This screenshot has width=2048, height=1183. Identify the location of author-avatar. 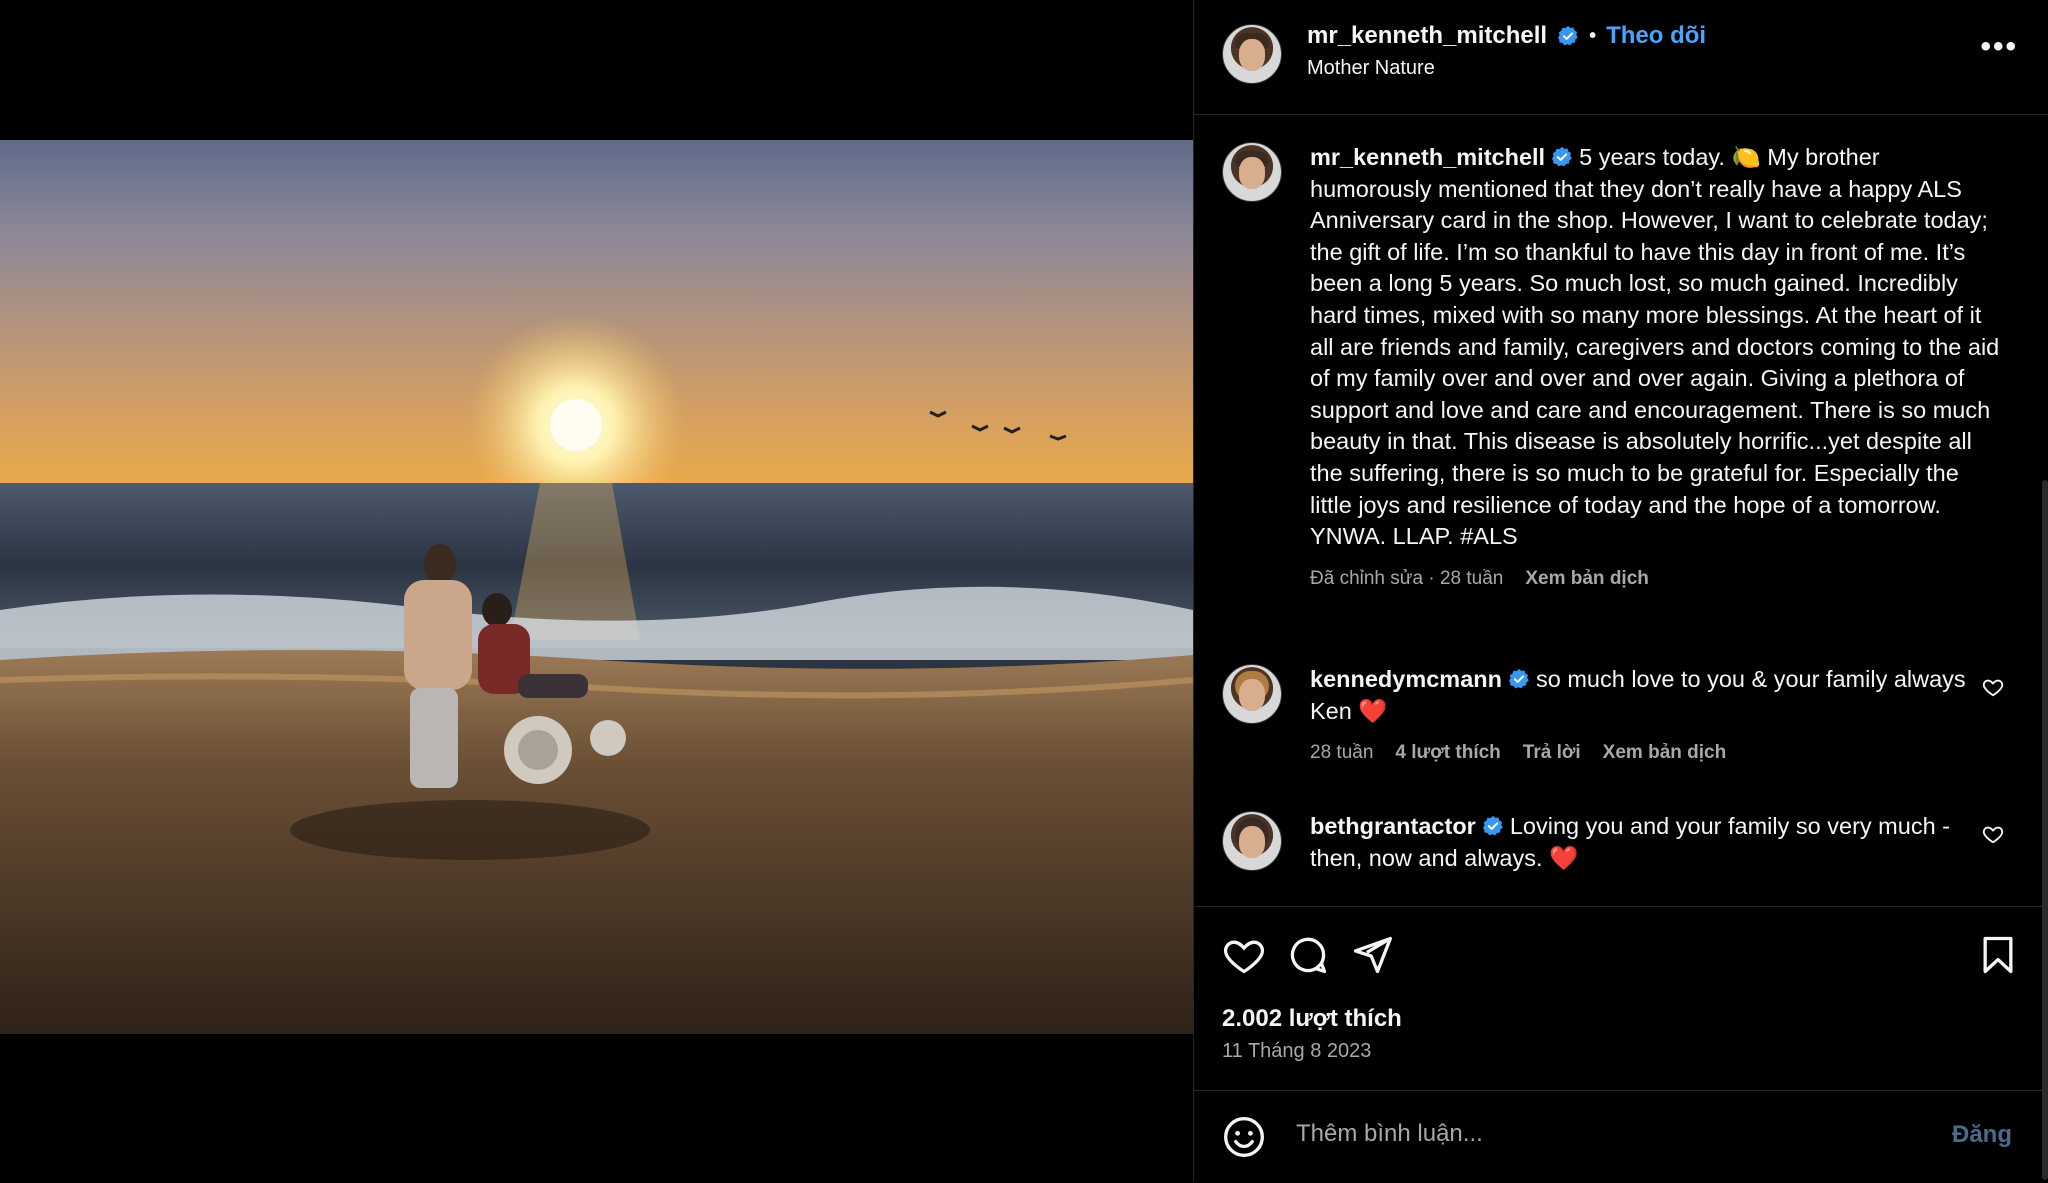
(1252, 54).